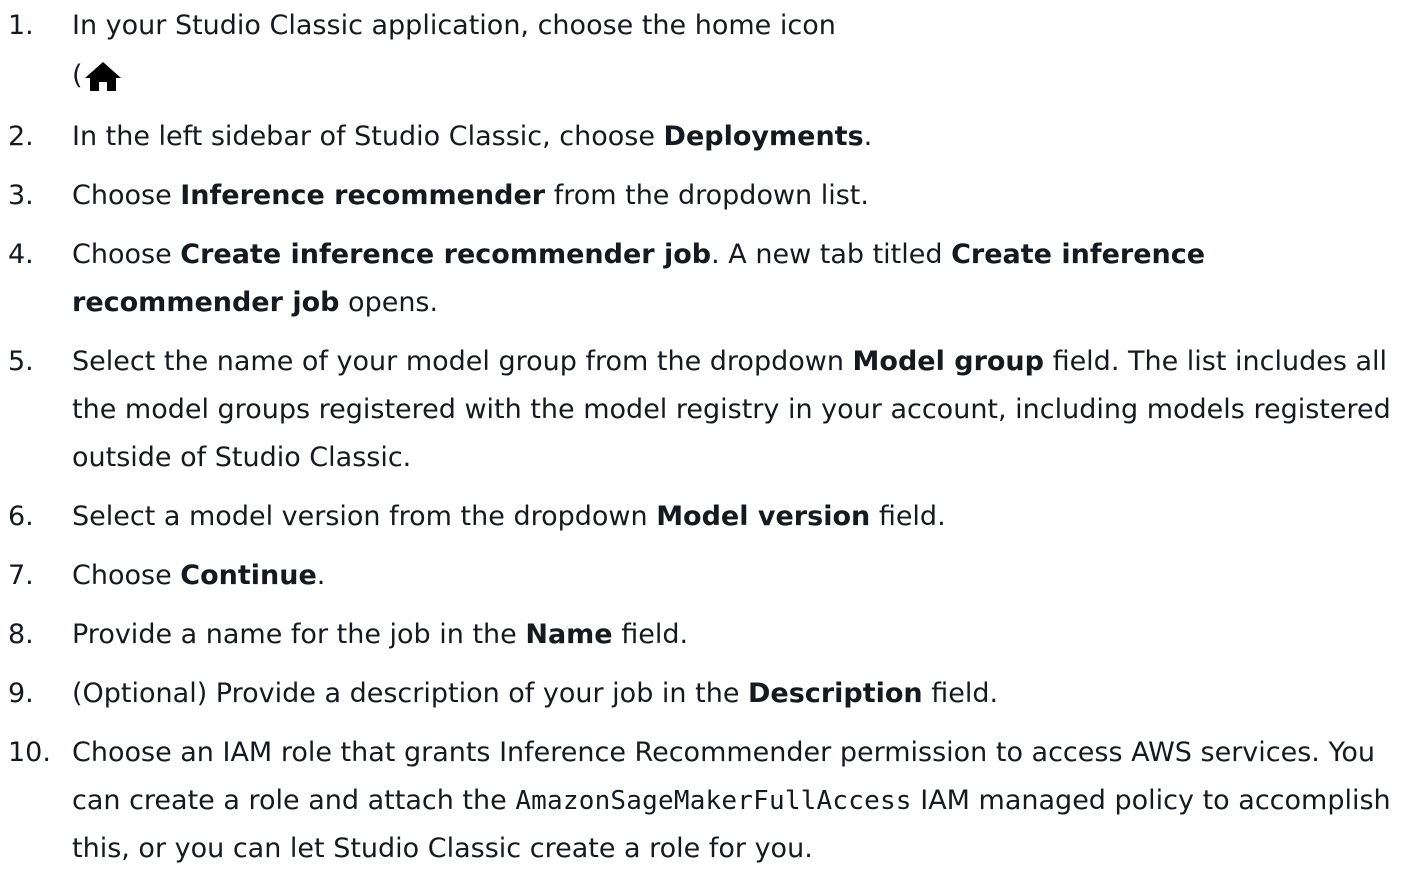  Describe the element at coordinates (389, 302) in the screenshot. I see `step-text-segment: opens.` at that location.